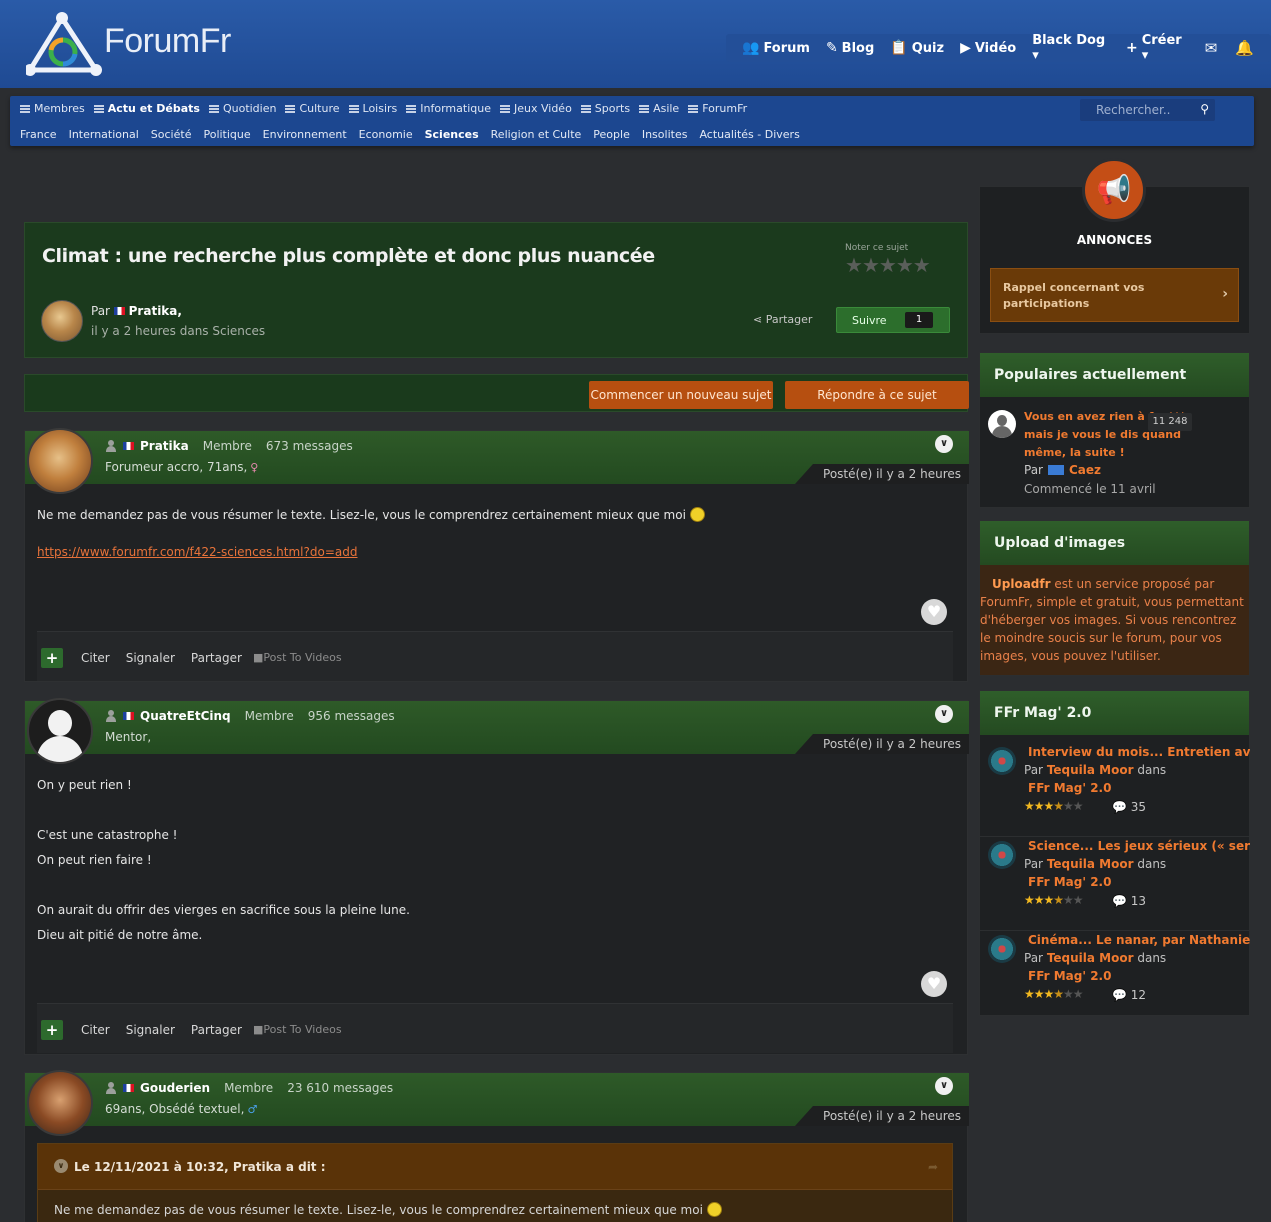 The image size is (1271, 1222). What do you see at coordinates (681, 395) in the screenshot?
I see `new-topic-button: Commencer un nouveau sujet` at bounding box center [681, 395].